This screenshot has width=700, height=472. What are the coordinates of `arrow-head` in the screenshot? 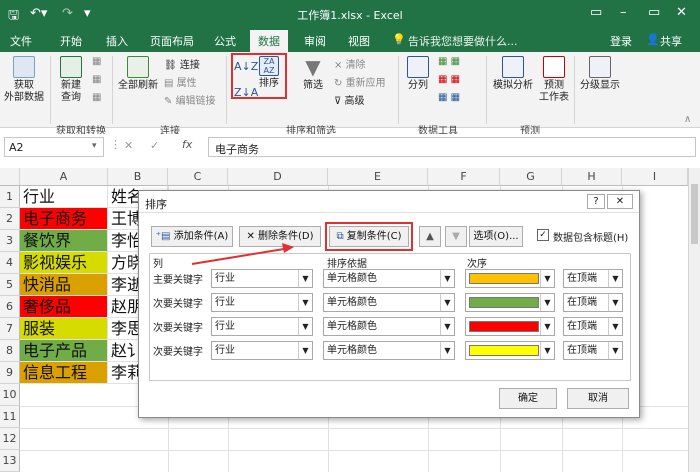 It's located at (288, 248).